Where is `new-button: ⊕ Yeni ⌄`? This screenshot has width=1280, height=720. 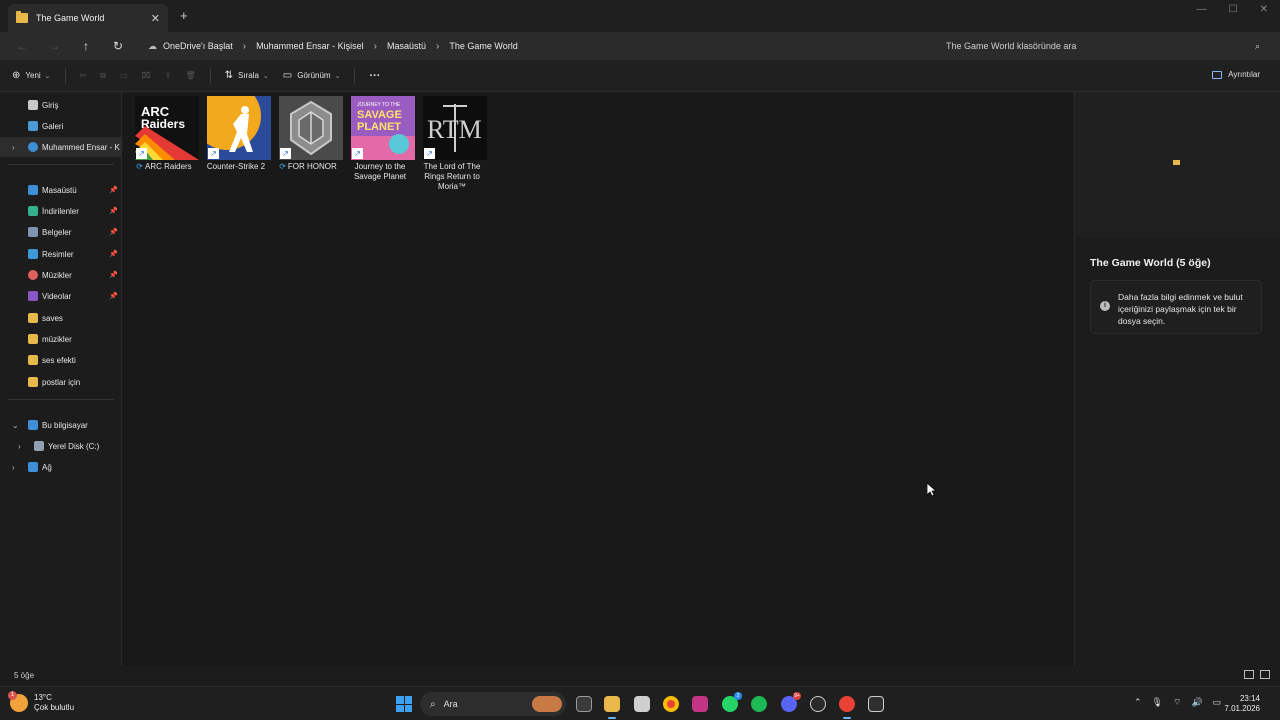 new-button: ⊕ Yeni ⌄ is located at coordinates (31, 75).